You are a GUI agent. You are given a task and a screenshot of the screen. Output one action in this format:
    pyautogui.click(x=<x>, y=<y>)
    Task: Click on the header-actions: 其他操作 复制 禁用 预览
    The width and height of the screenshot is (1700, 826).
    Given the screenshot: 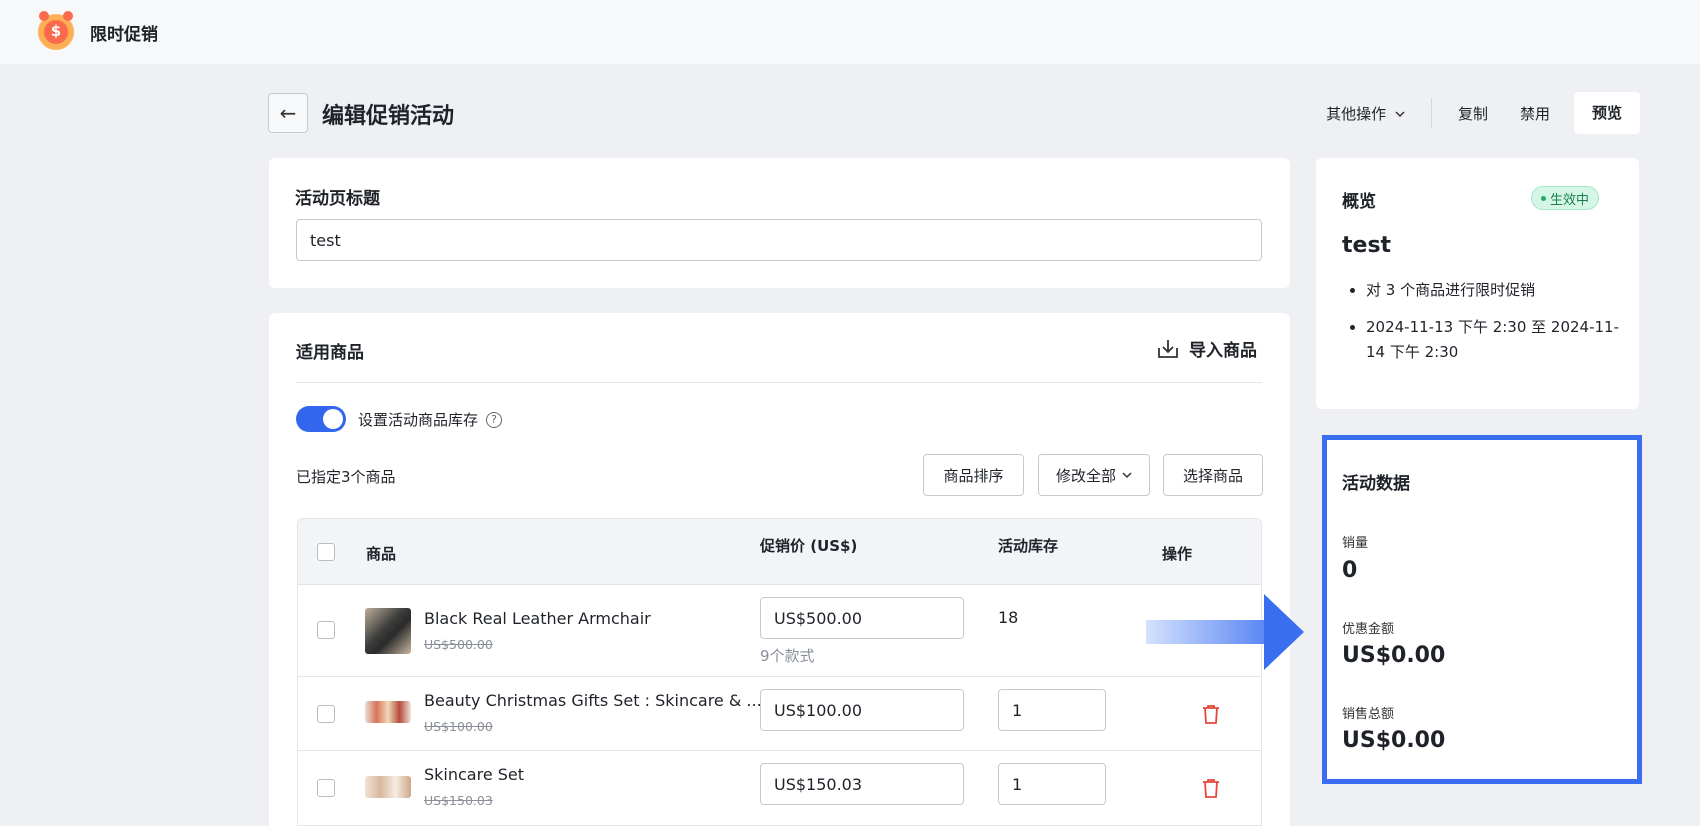 What is the action you would take?
    pyautogui.click(x=1475, y=113)
    